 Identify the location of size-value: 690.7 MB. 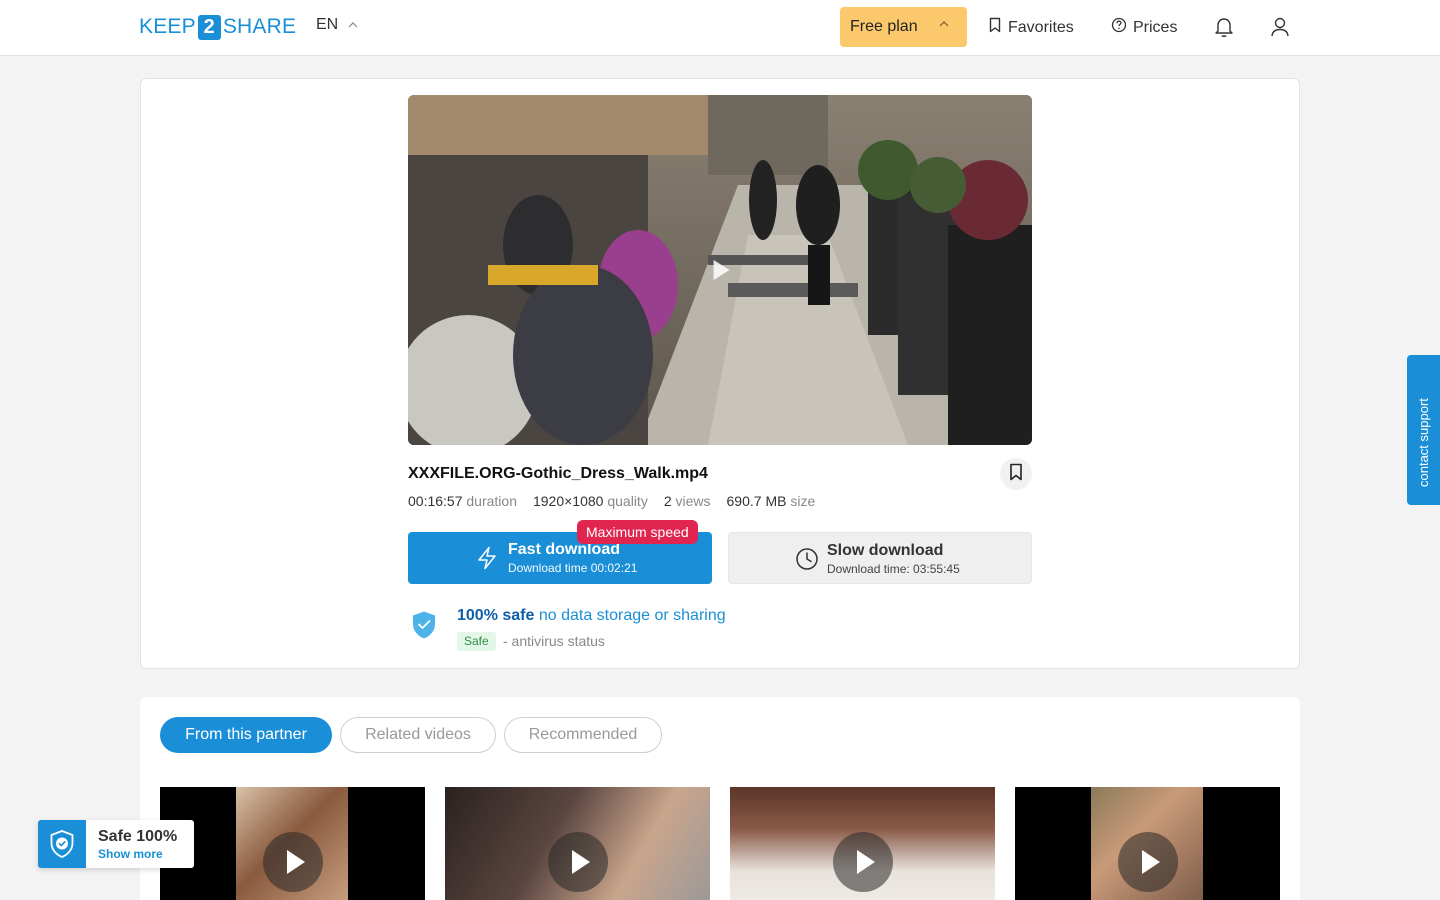
(756, 501).